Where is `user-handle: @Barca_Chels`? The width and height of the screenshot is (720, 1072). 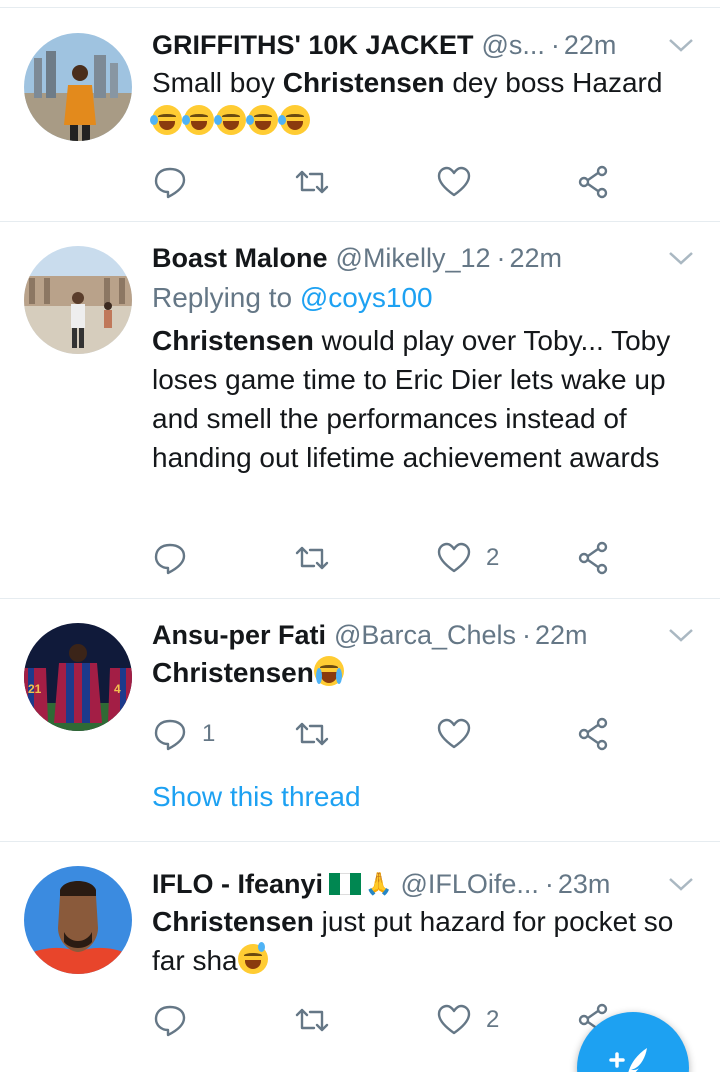 user-handle: @Barca_Chels is located at coordinates (425, 635).